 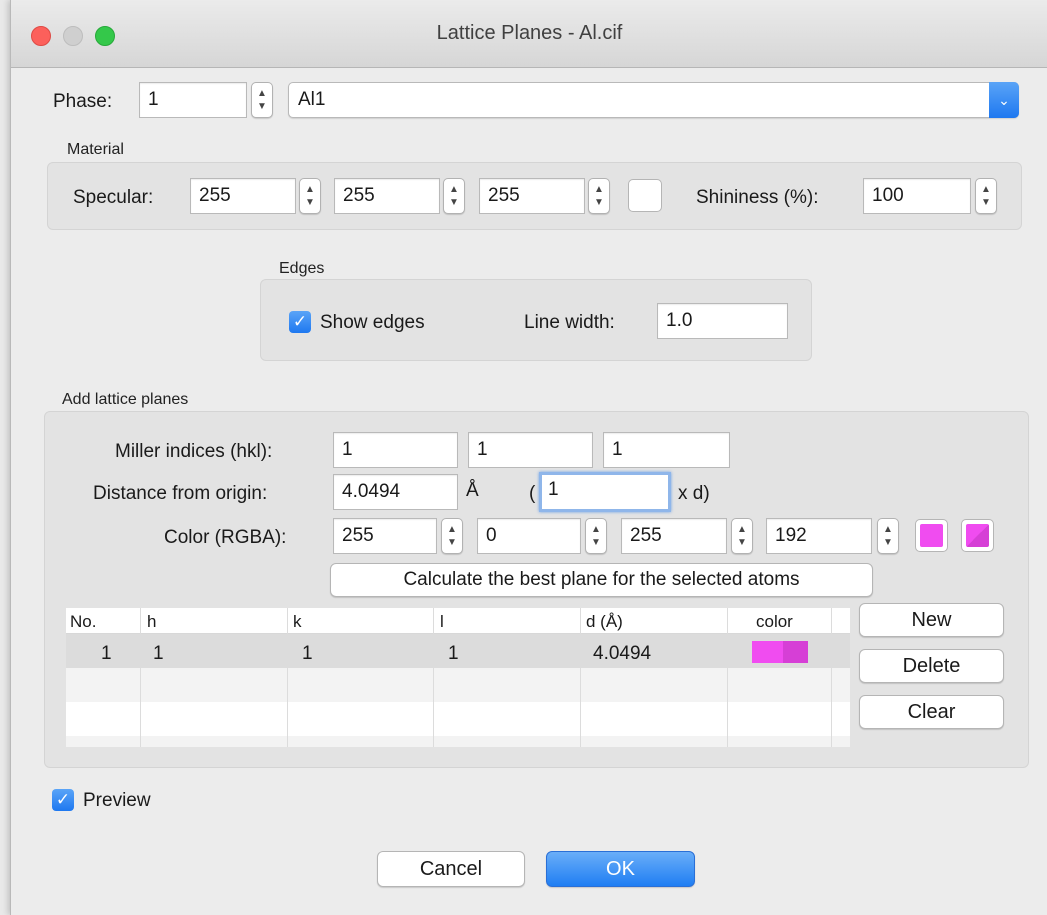 I want to click on angstrom-unit: Å, so click(x=472, y=490).